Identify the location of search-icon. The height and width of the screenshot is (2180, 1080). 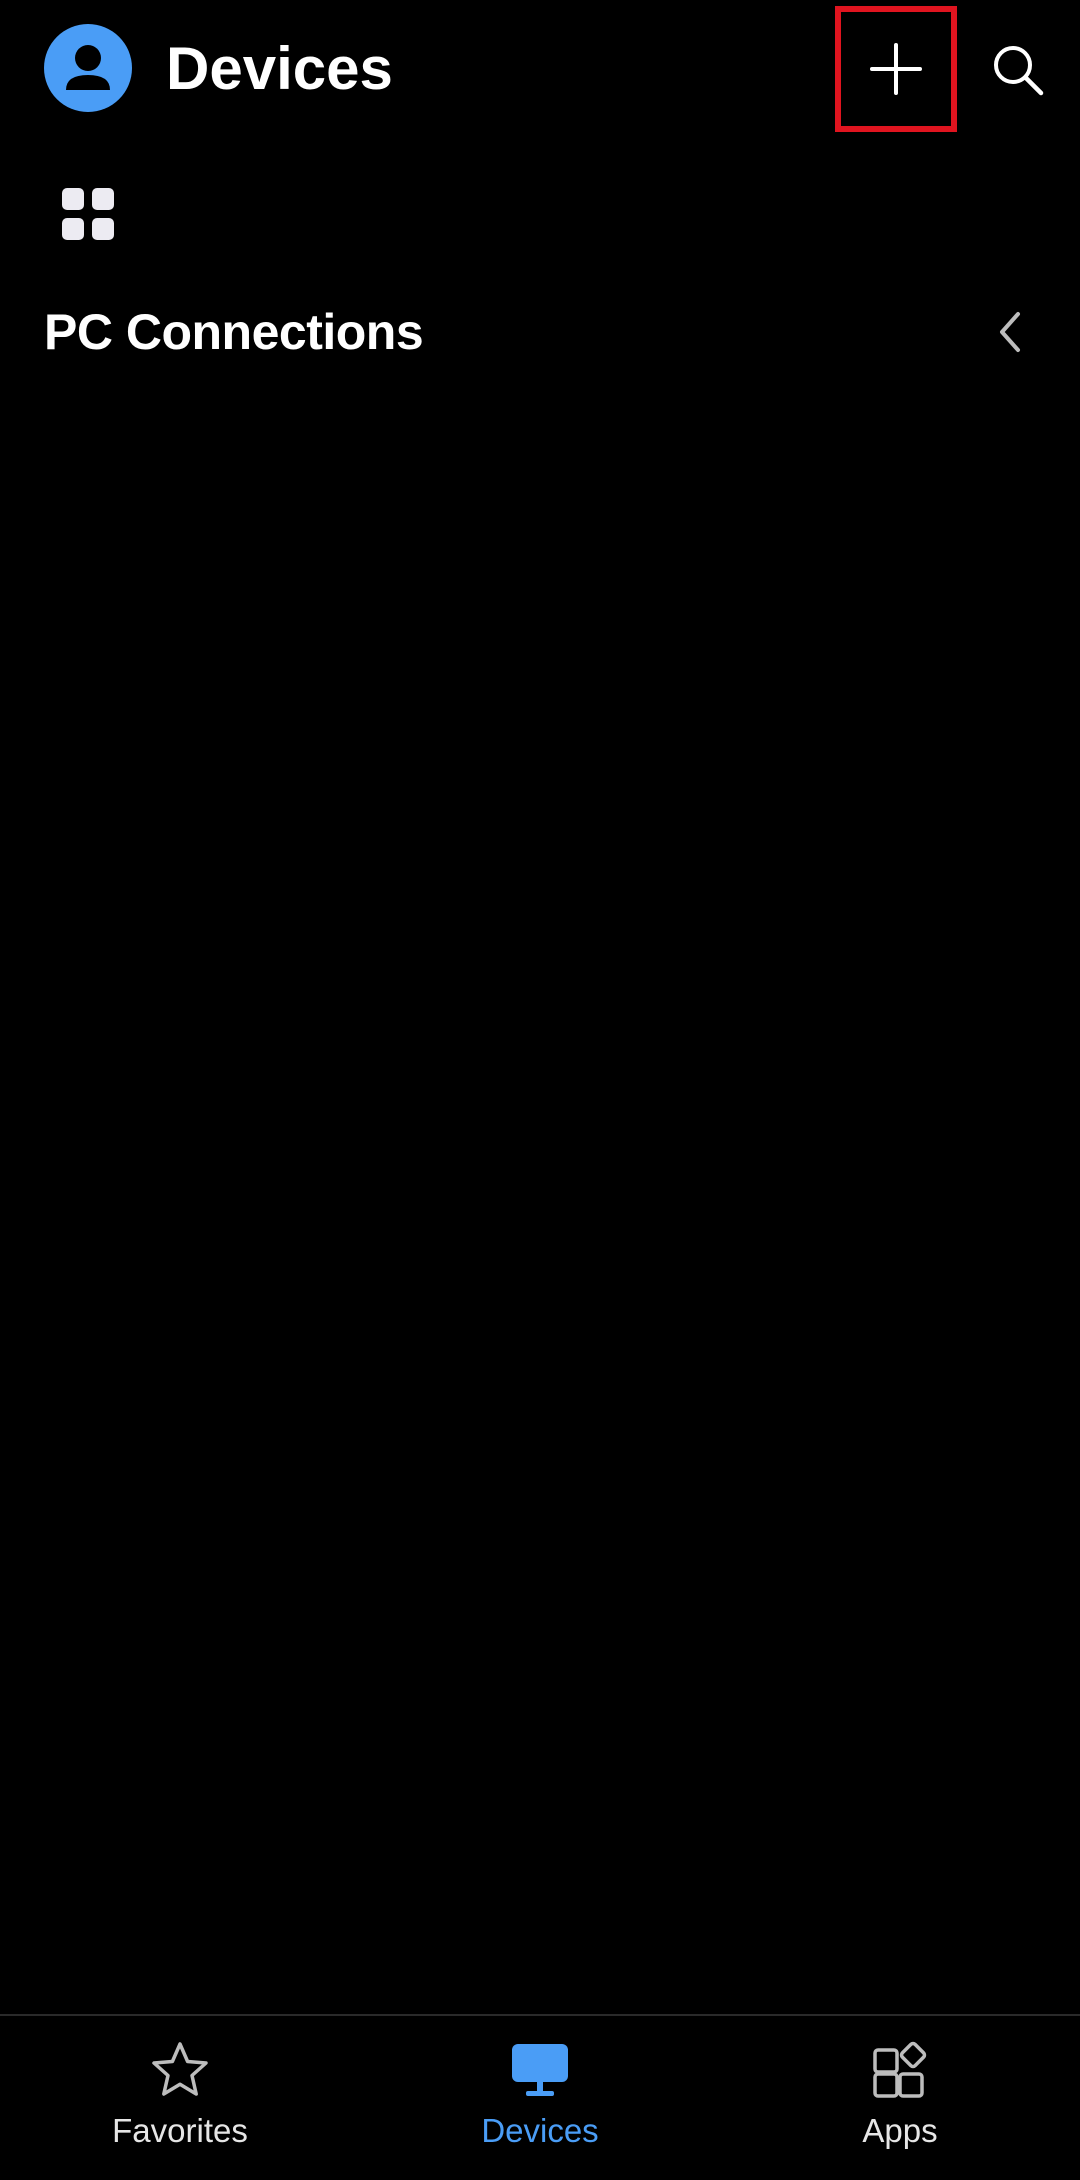
(1019, 71).